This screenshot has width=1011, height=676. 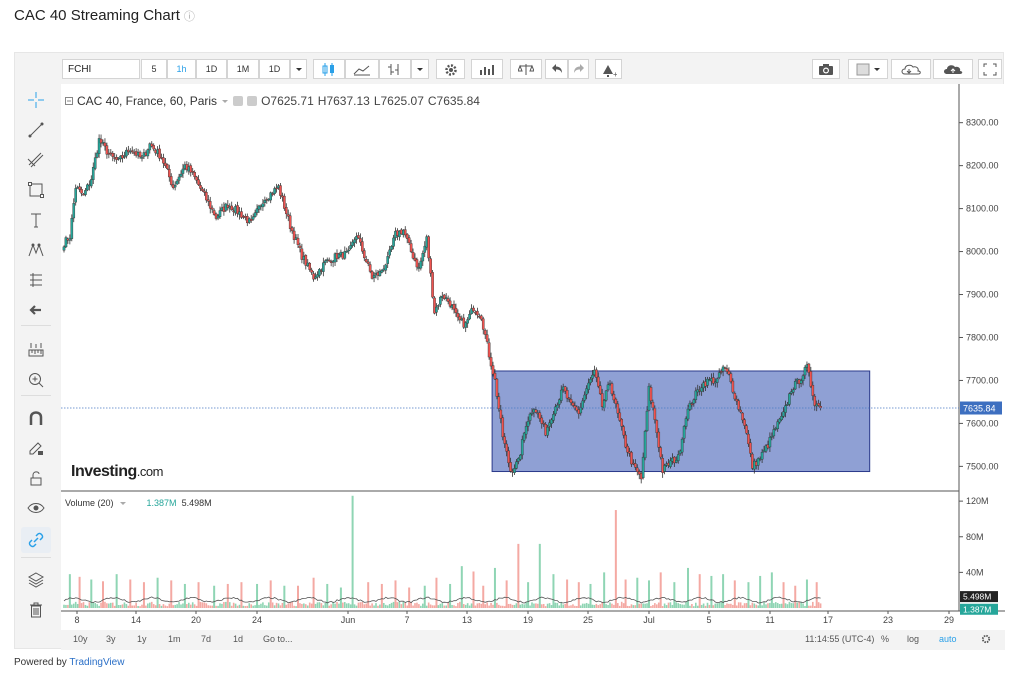 I want to click on bars-button, so click(x=395, y=69).